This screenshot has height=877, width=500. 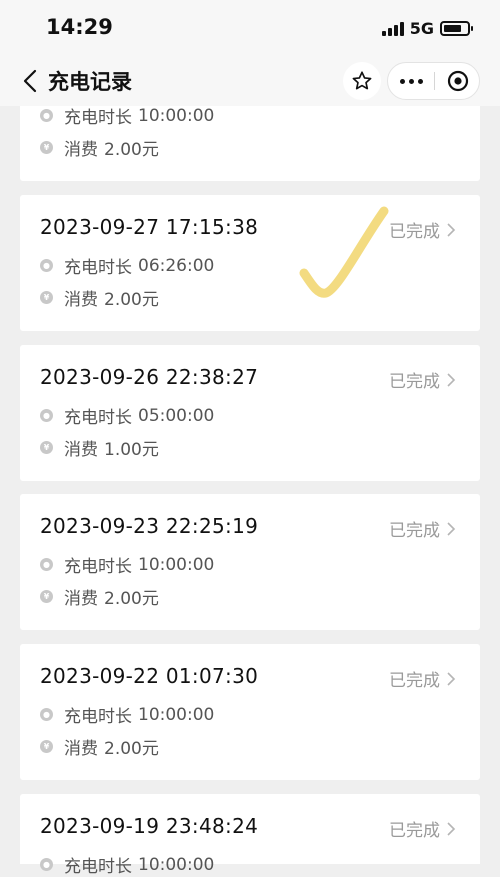 I want to click on battery-icon, so click(x=456, y=28).